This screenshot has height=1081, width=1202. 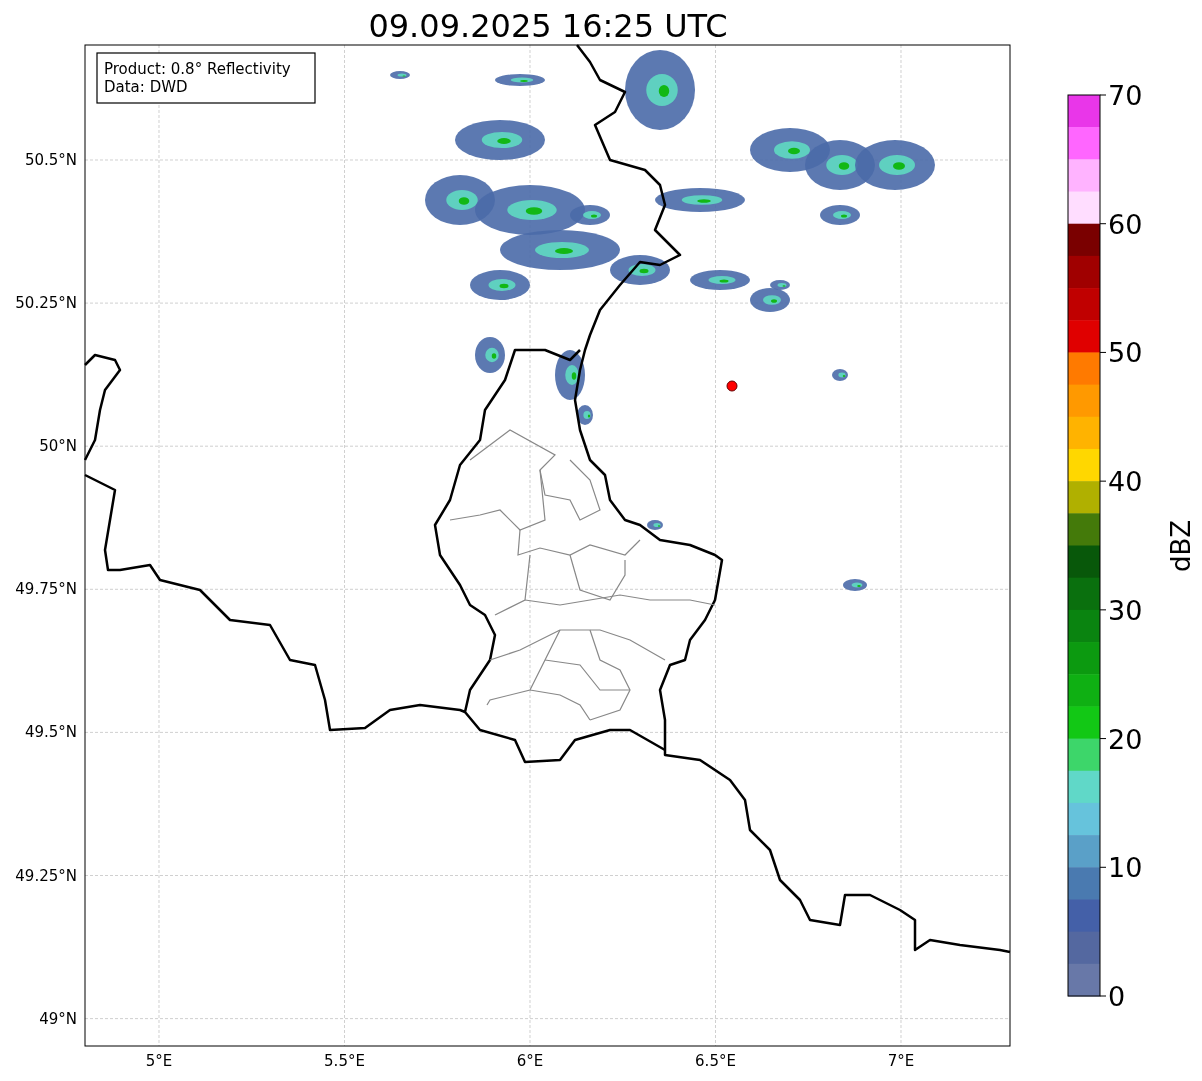 What do you see at coordinates (1181, 546) in the screenshot?
I see `colorbar-label: dBZ` at bounding box center [1181, 546].